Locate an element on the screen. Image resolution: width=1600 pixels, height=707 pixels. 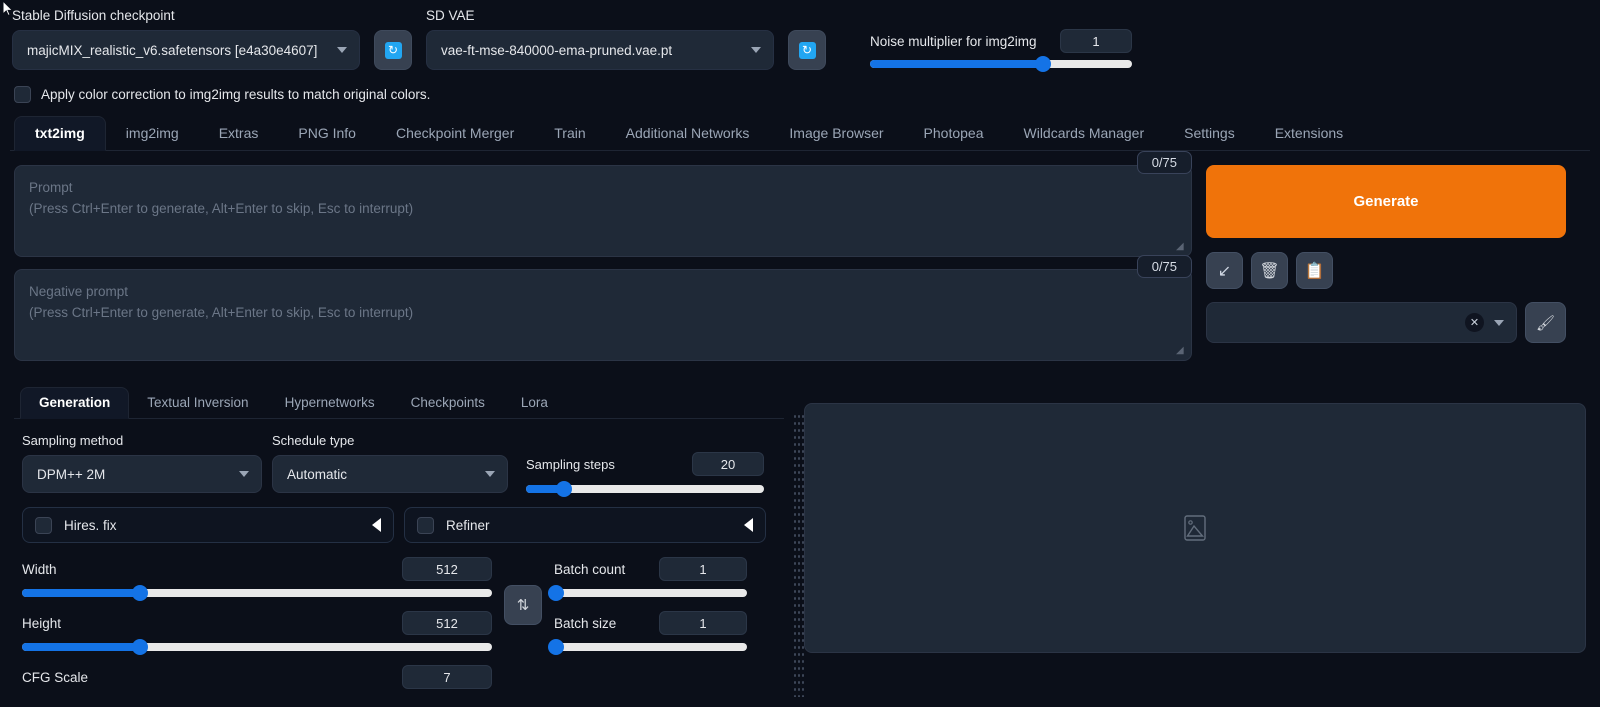
tab-txt2img: txt2img is located at coordinates (60, 134).